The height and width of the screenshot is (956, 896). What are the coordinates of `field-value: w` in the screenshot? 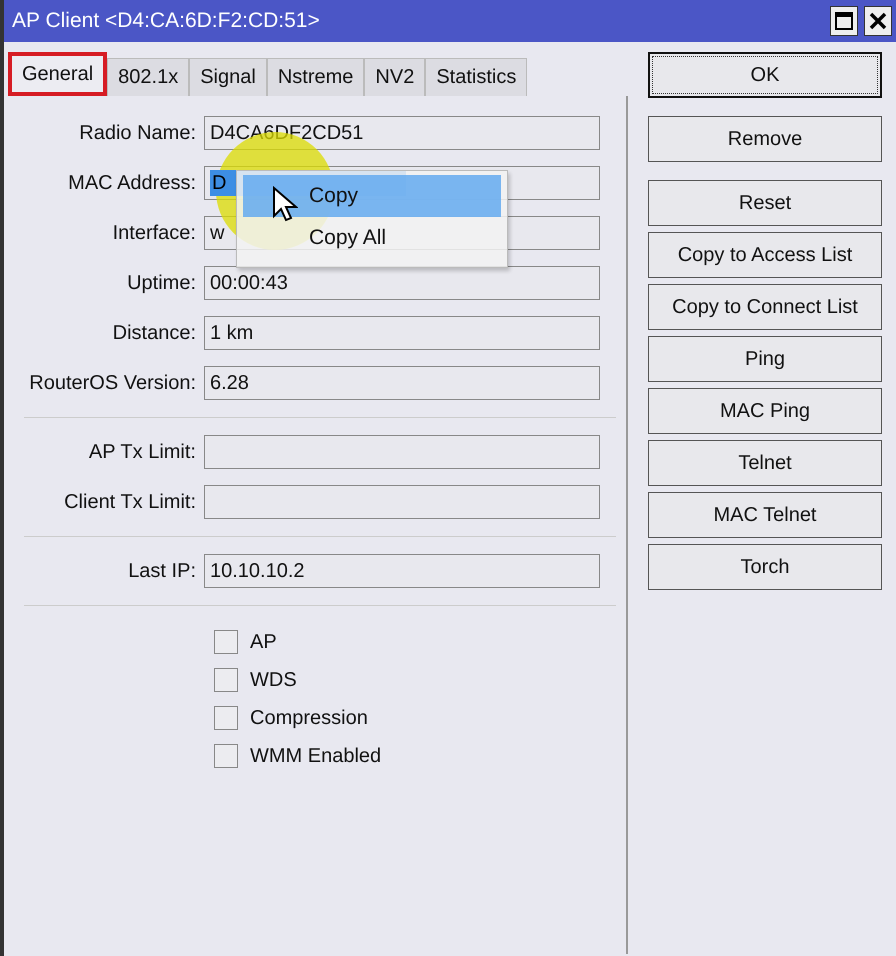 It's located at (217, 233).